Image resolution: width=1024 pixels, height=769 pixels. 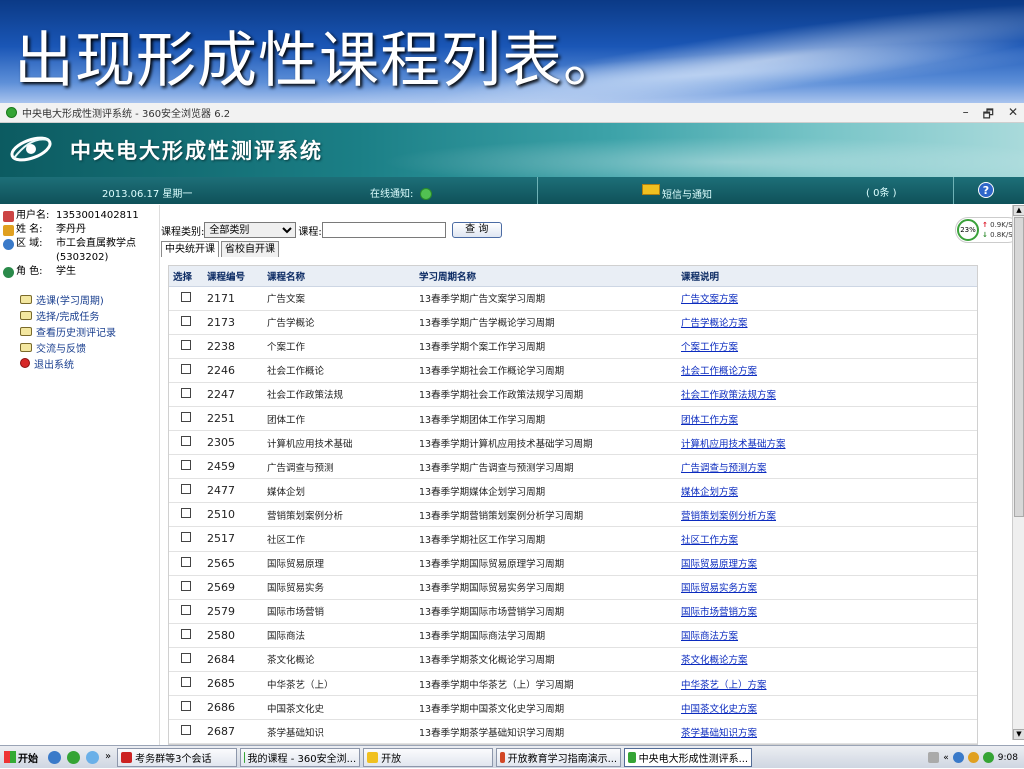 I want to click on menu-item-feedback: 交流与反馈, so click(x=79, y=347).